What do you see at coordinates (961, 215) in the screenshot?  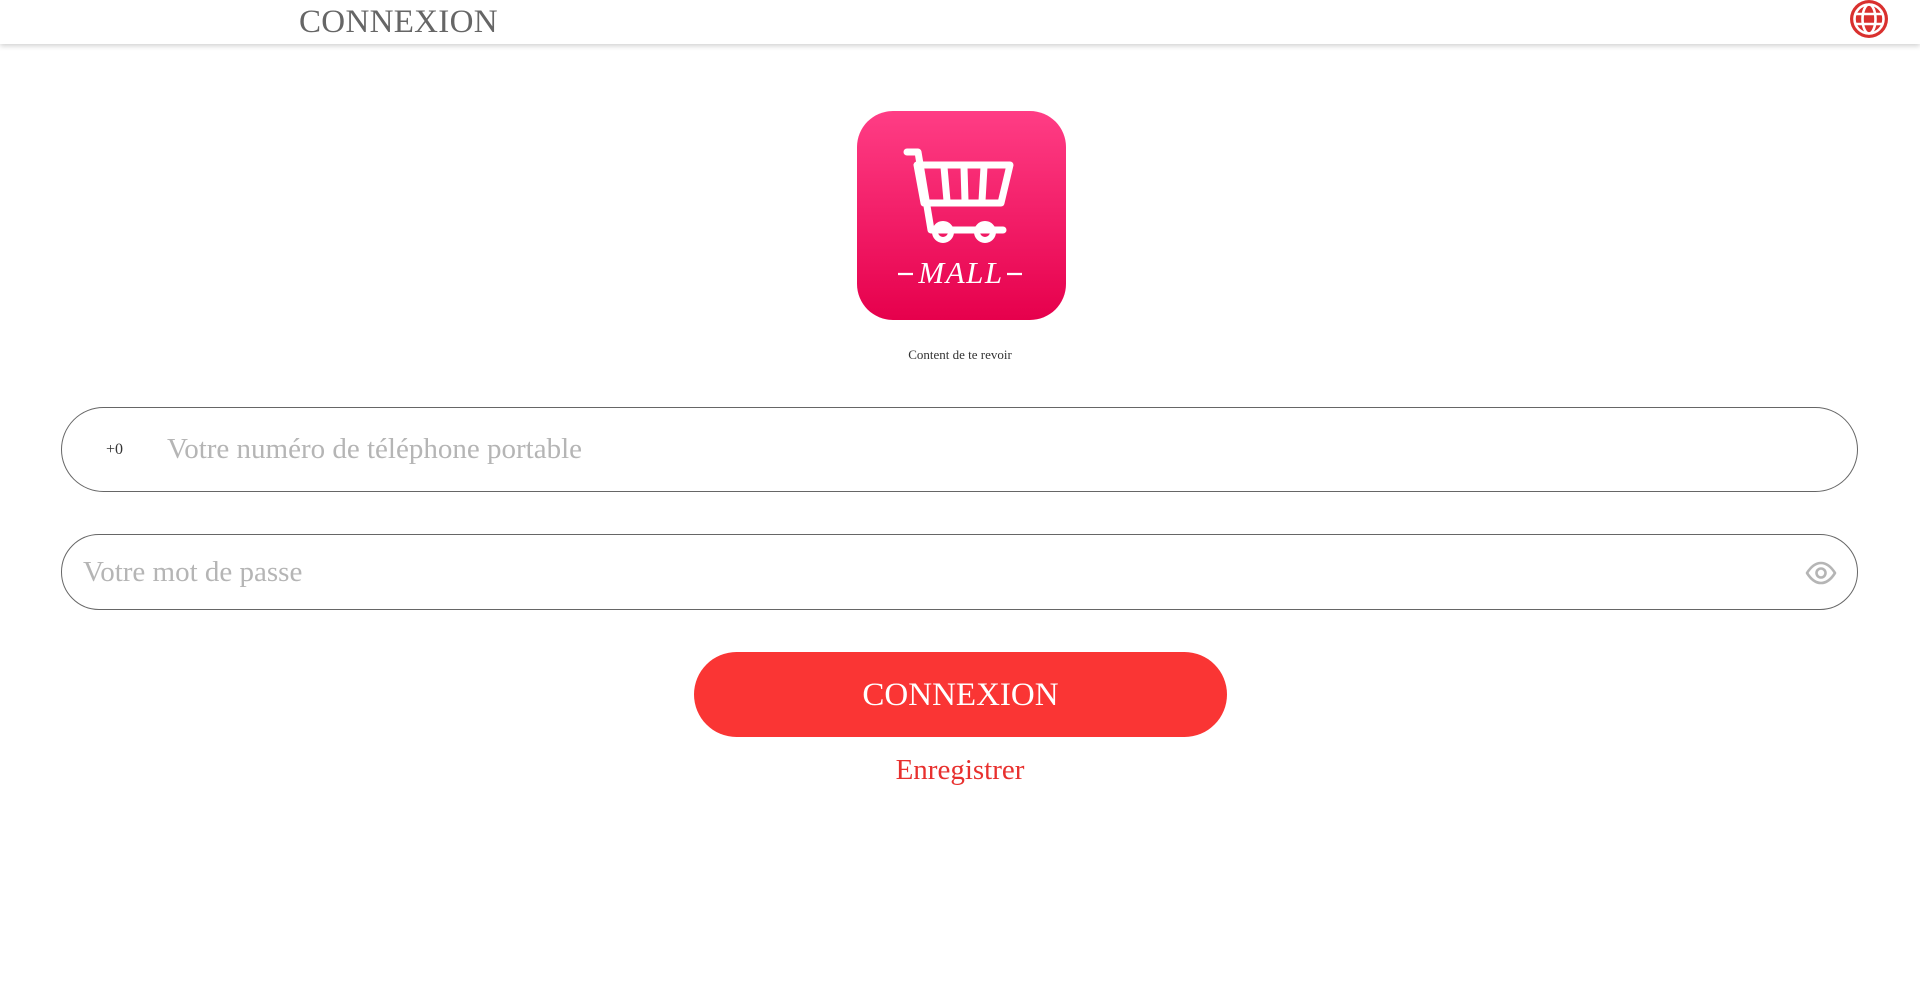 I see `mall-logo: MALL` at bounding box center [961, 215].